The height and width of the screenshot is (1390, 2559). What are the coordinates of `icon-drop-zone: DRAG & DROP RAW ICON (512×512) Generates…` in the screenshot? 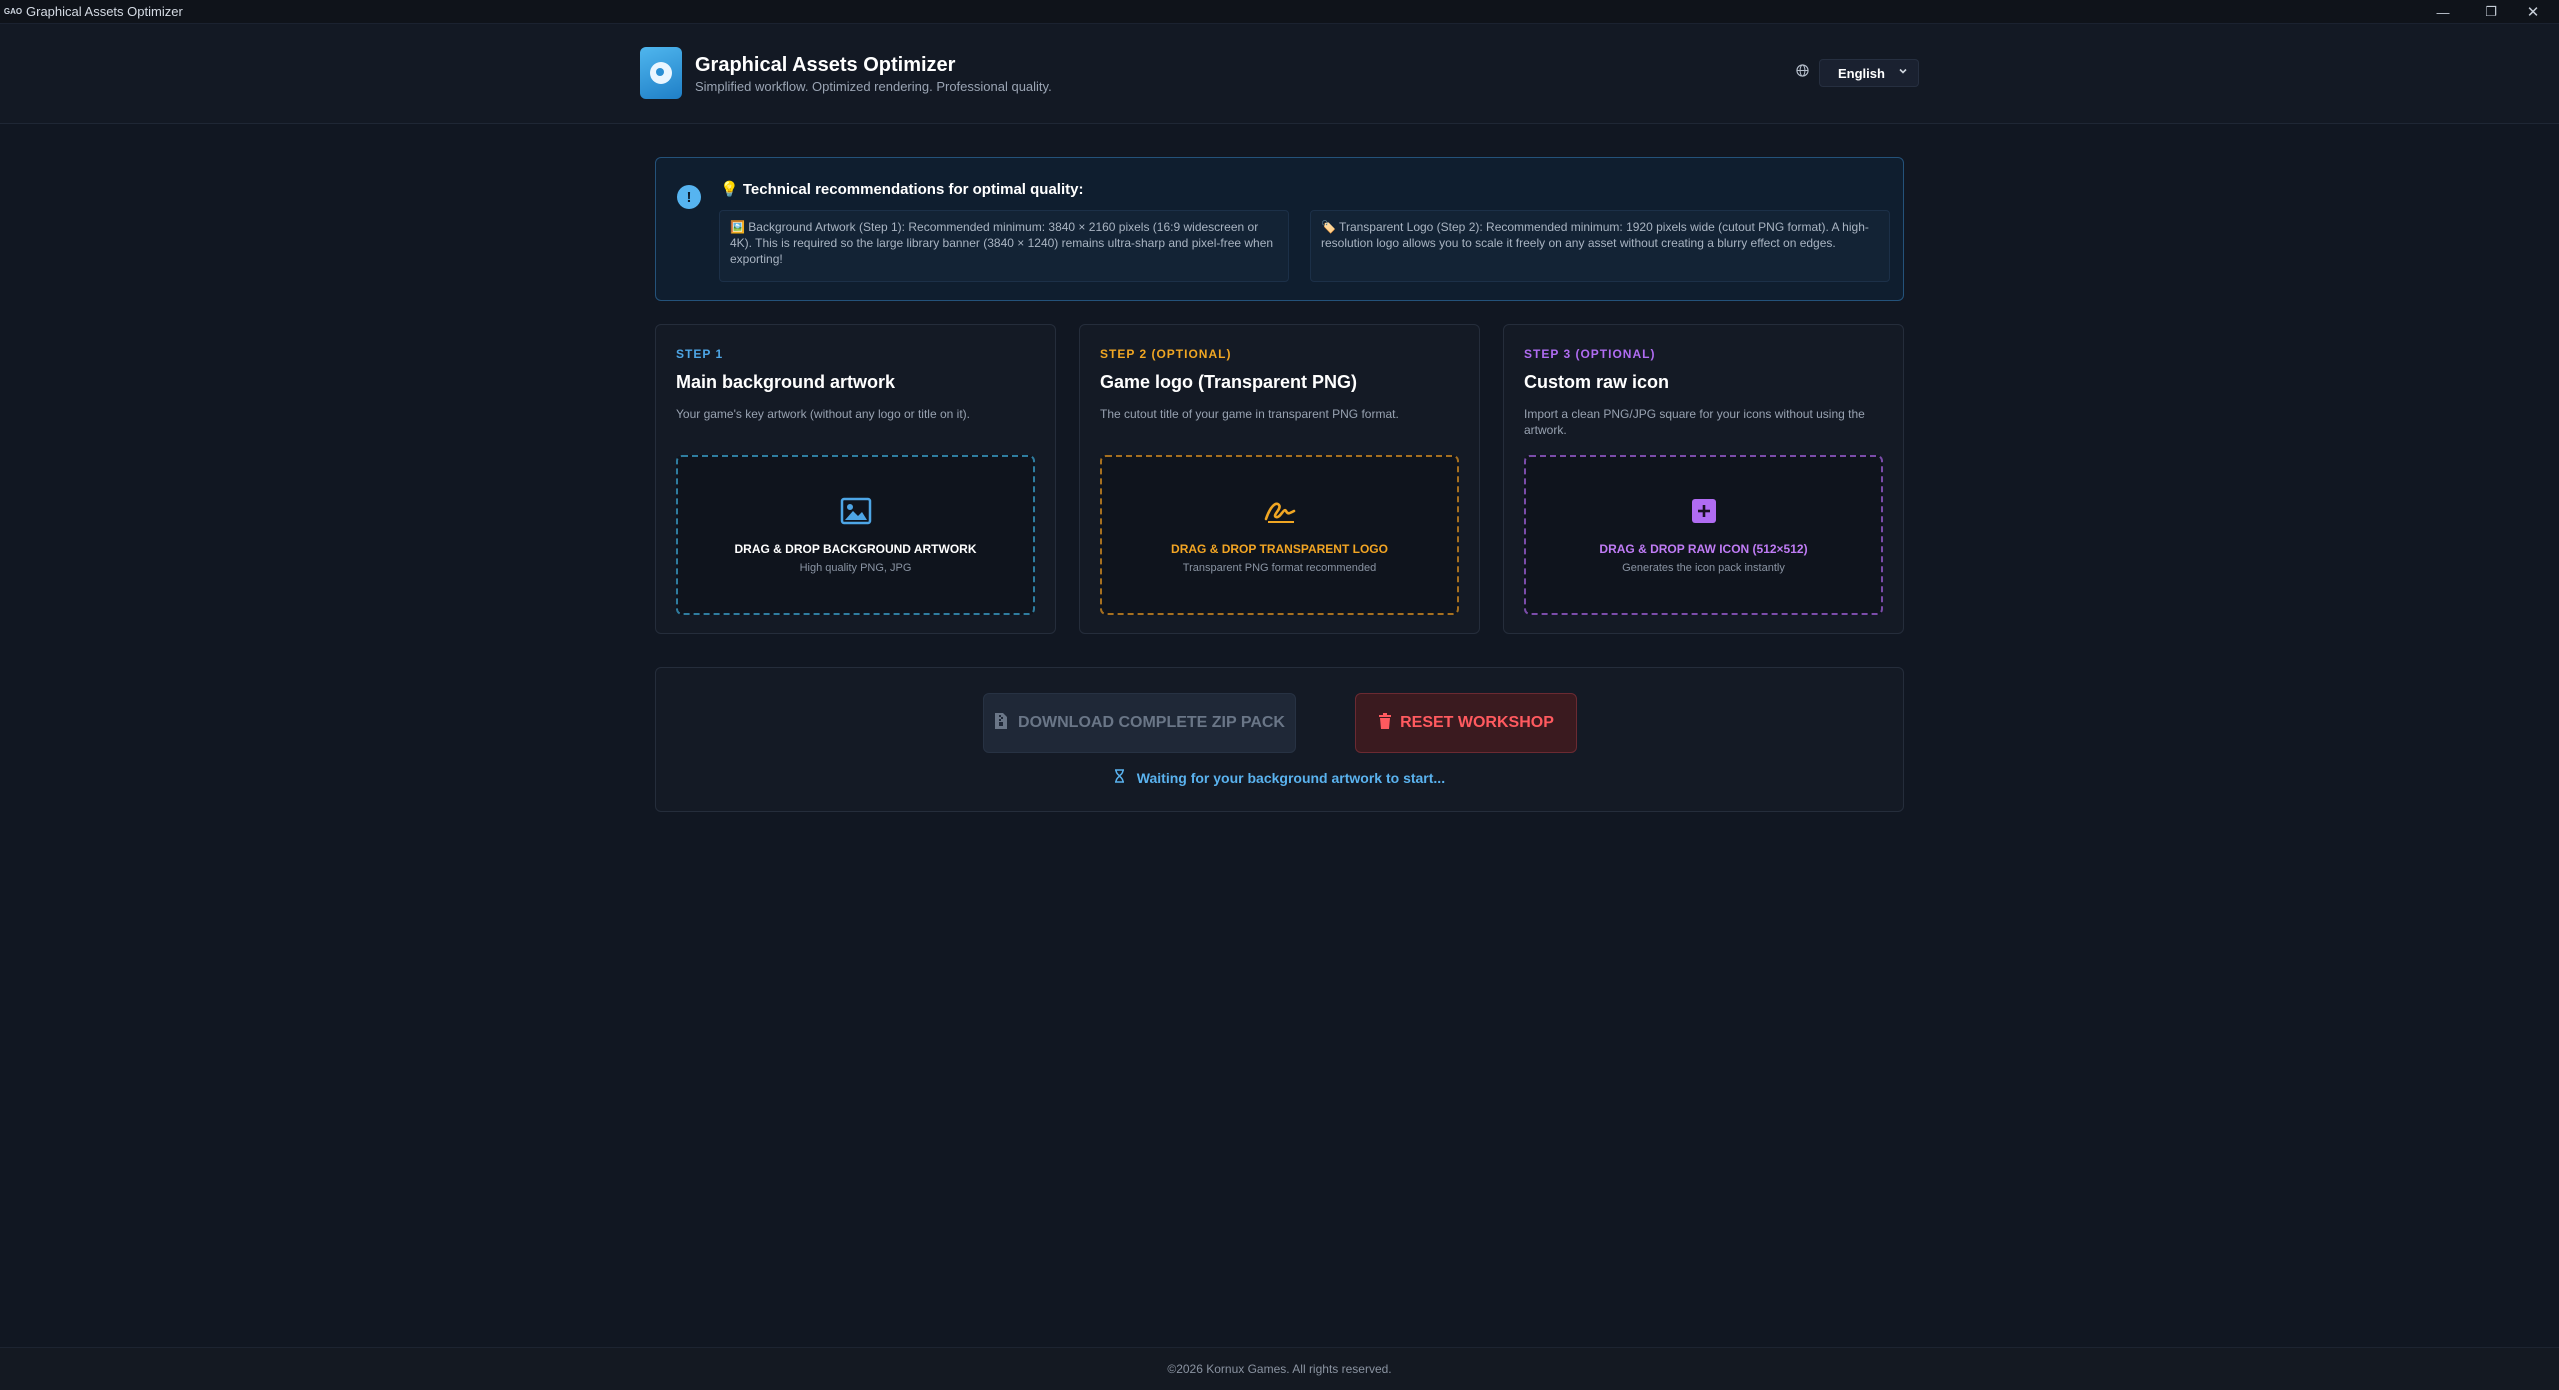 It's located at (1703, 535).